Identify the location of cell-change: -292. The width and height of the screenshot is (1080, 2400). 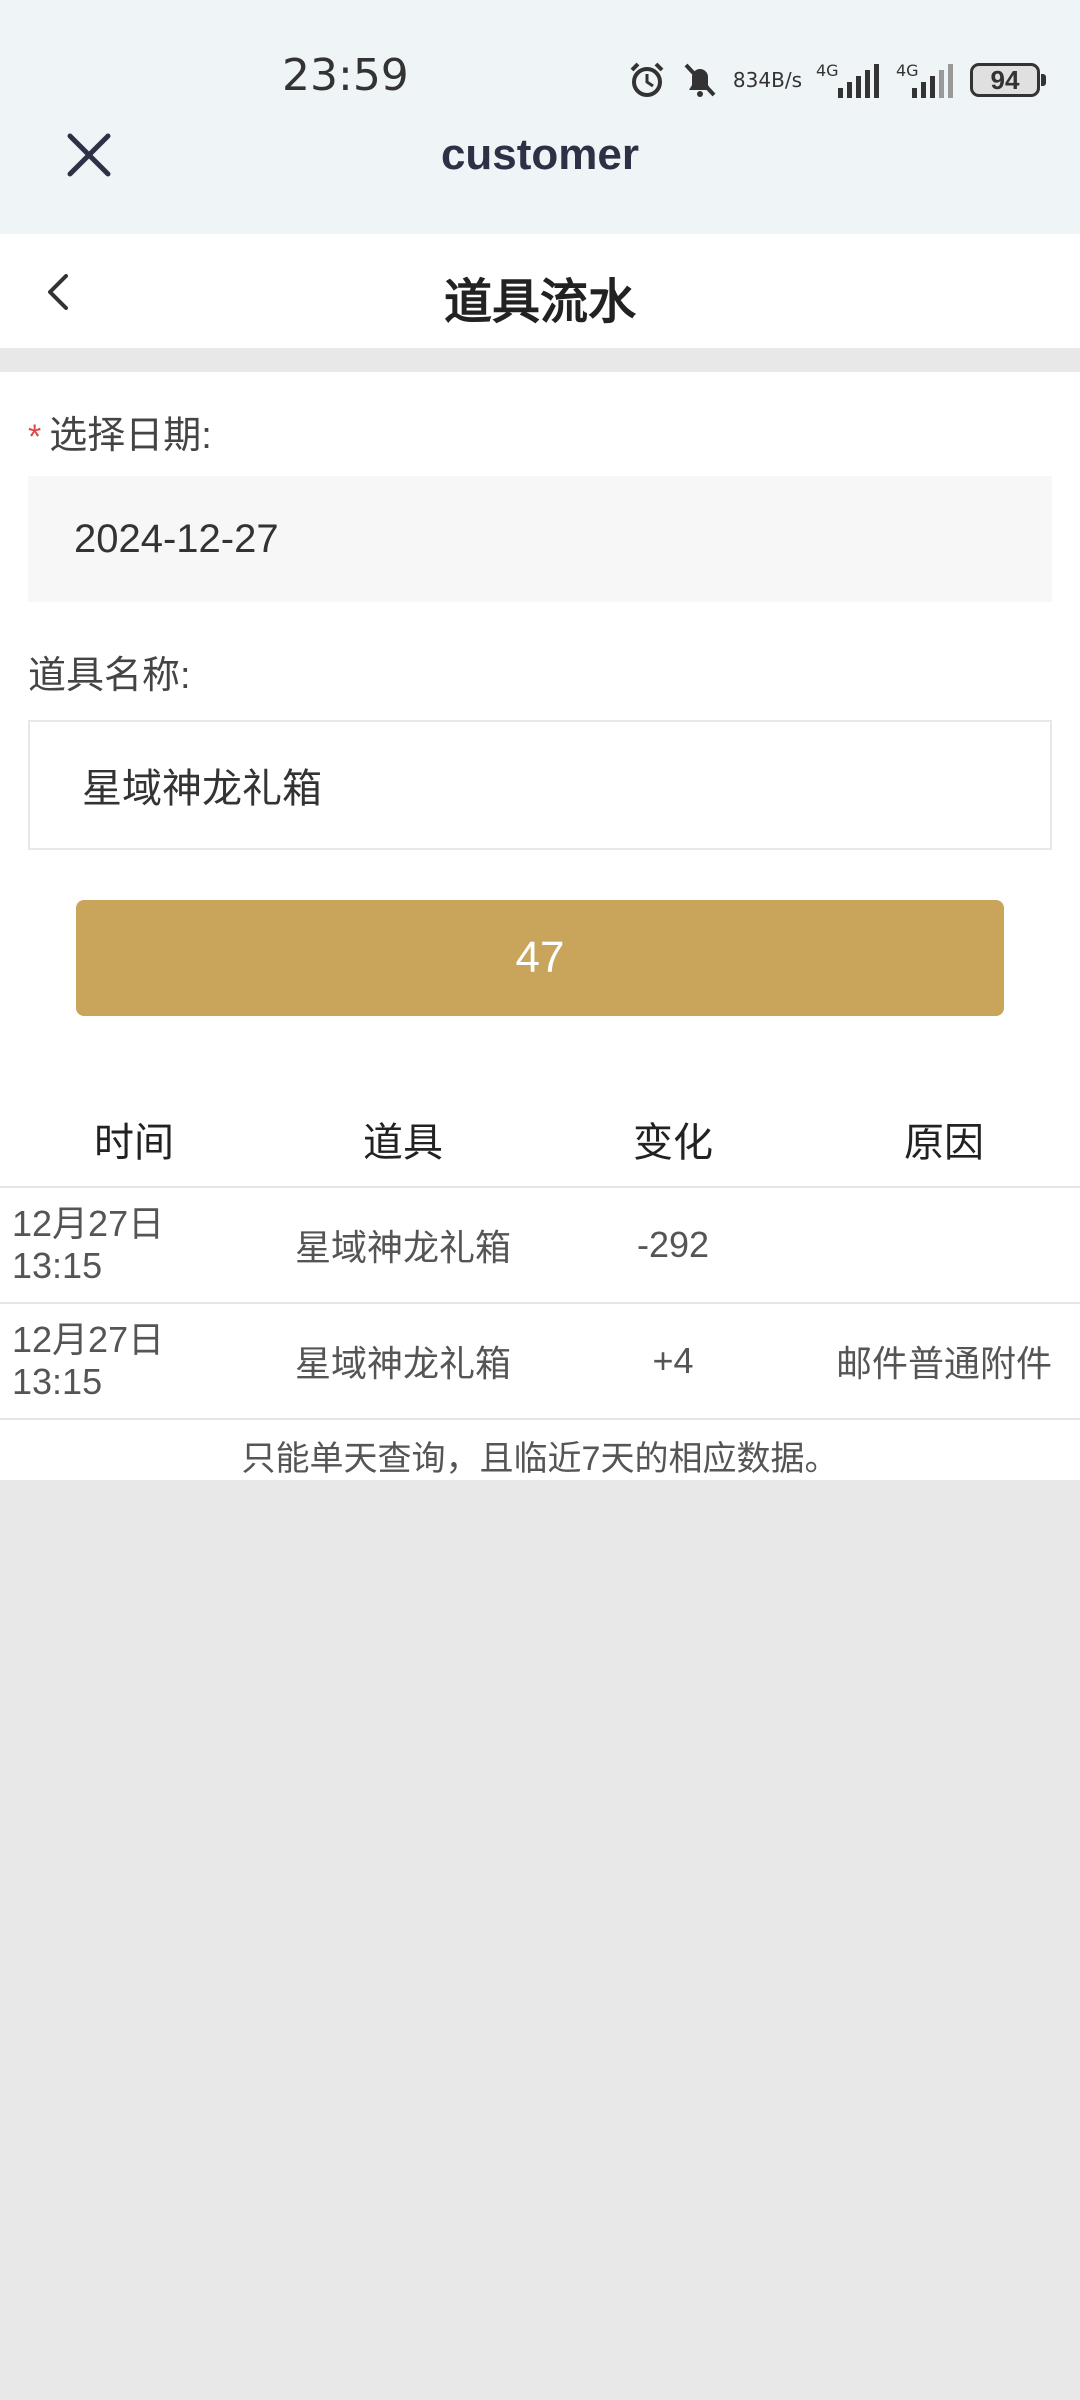
(673, 1244).